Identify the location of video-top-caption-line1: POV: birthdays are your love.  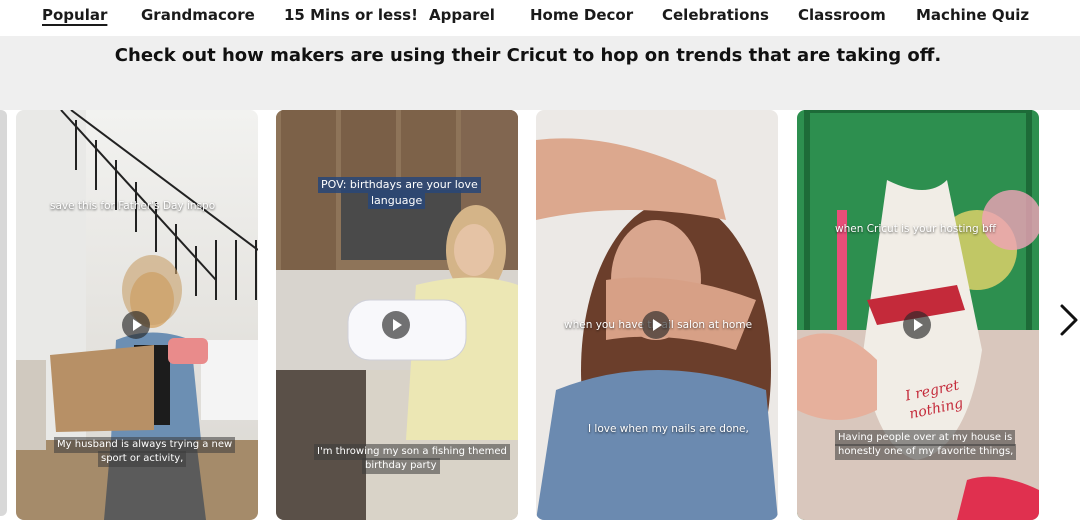
(399, 185).